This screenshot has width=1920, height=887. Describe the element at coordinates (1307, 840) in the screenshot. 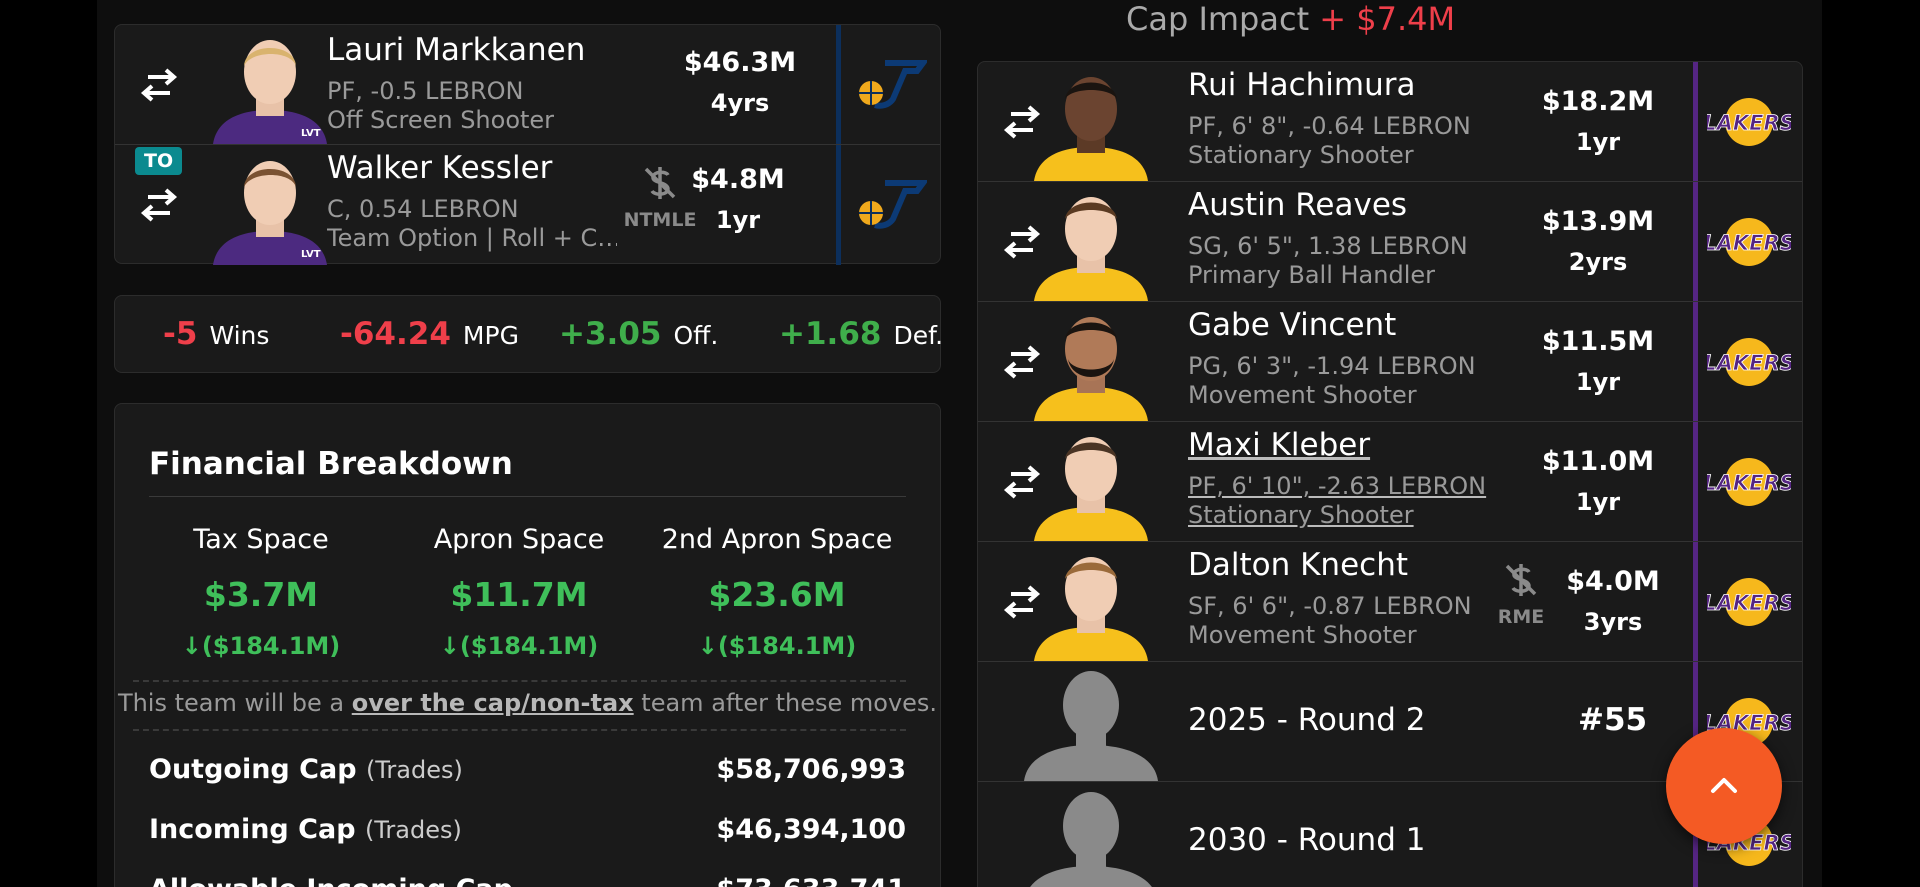

I see `pick-name: 2030 - Round 1` at that location.